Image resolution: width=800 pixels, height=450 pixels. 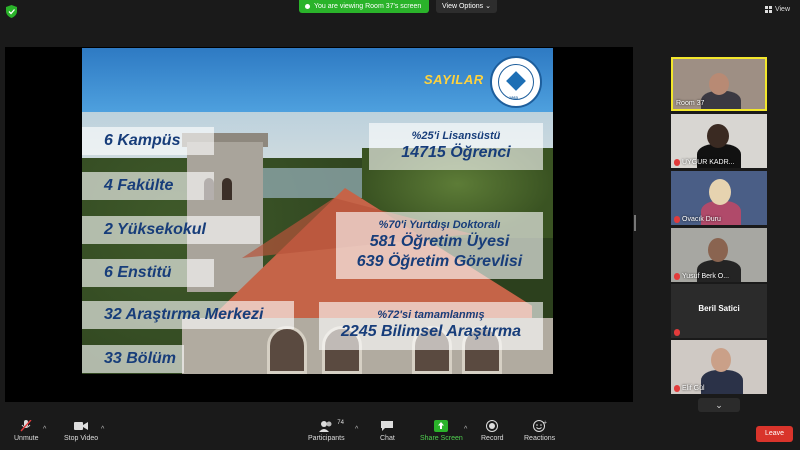 I want to click on share-screen-button: Share Screen, so click(x=441, y=431).